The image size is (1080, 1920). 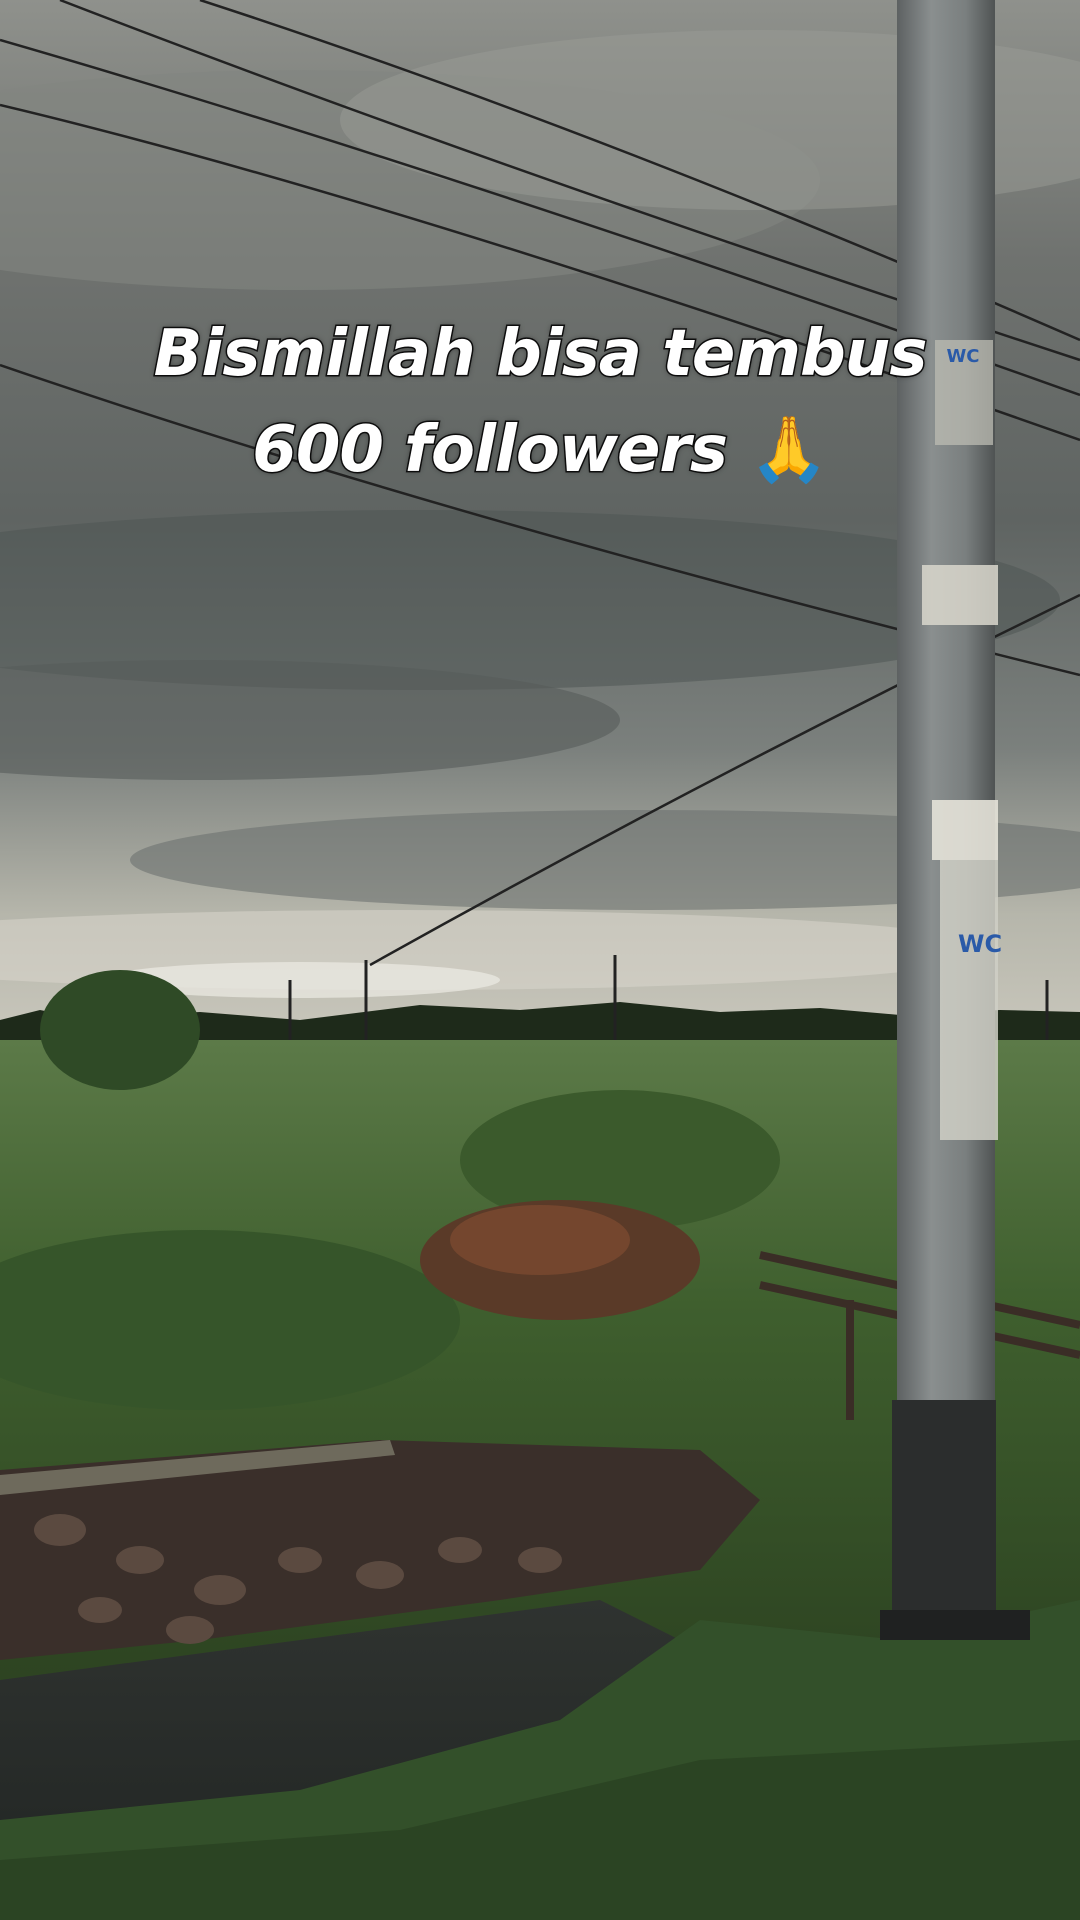 I want to click on caption-text-1: Bismillah bisa tembus, so click(x=540, y=354).